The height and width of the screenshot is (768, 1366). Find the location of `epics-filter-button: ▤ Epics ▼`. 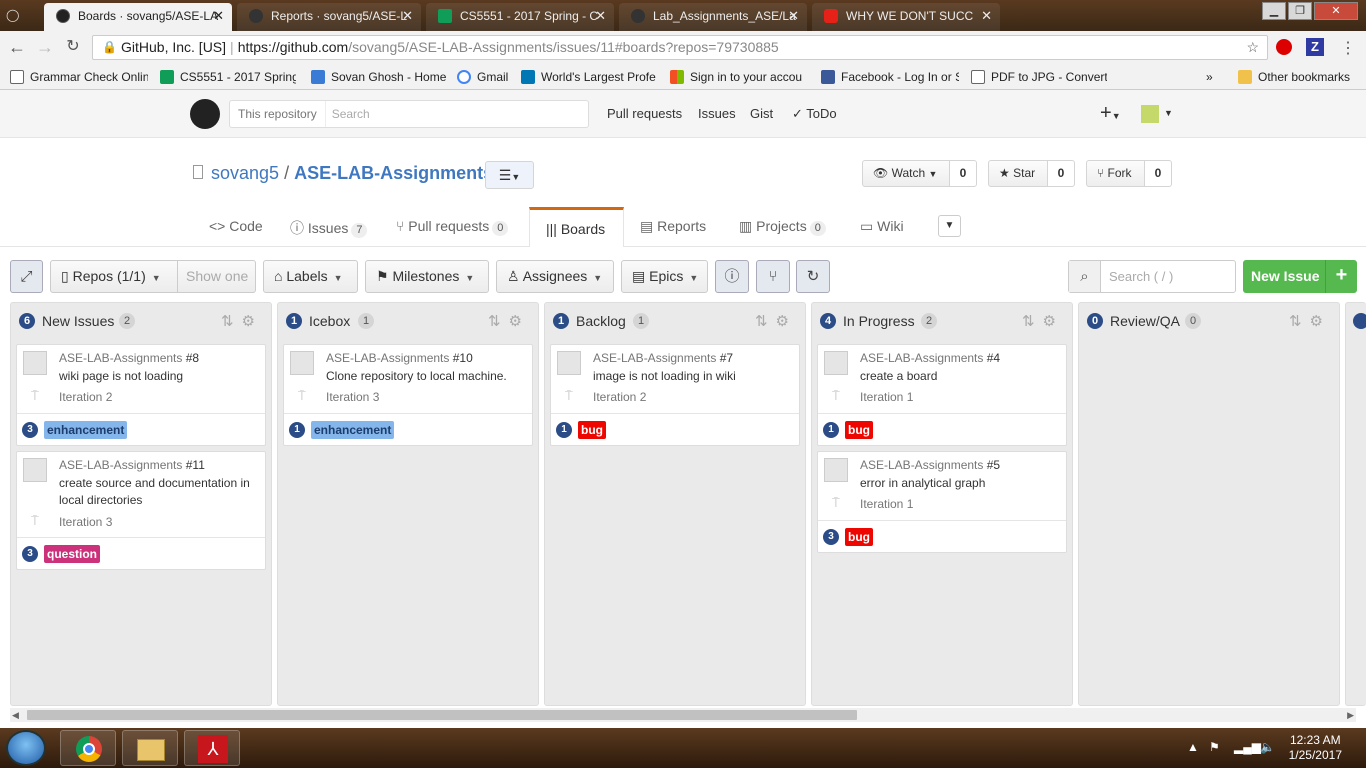

epics-filter-button: ▤ Epics ▼ is located at coordinates (664, 276).